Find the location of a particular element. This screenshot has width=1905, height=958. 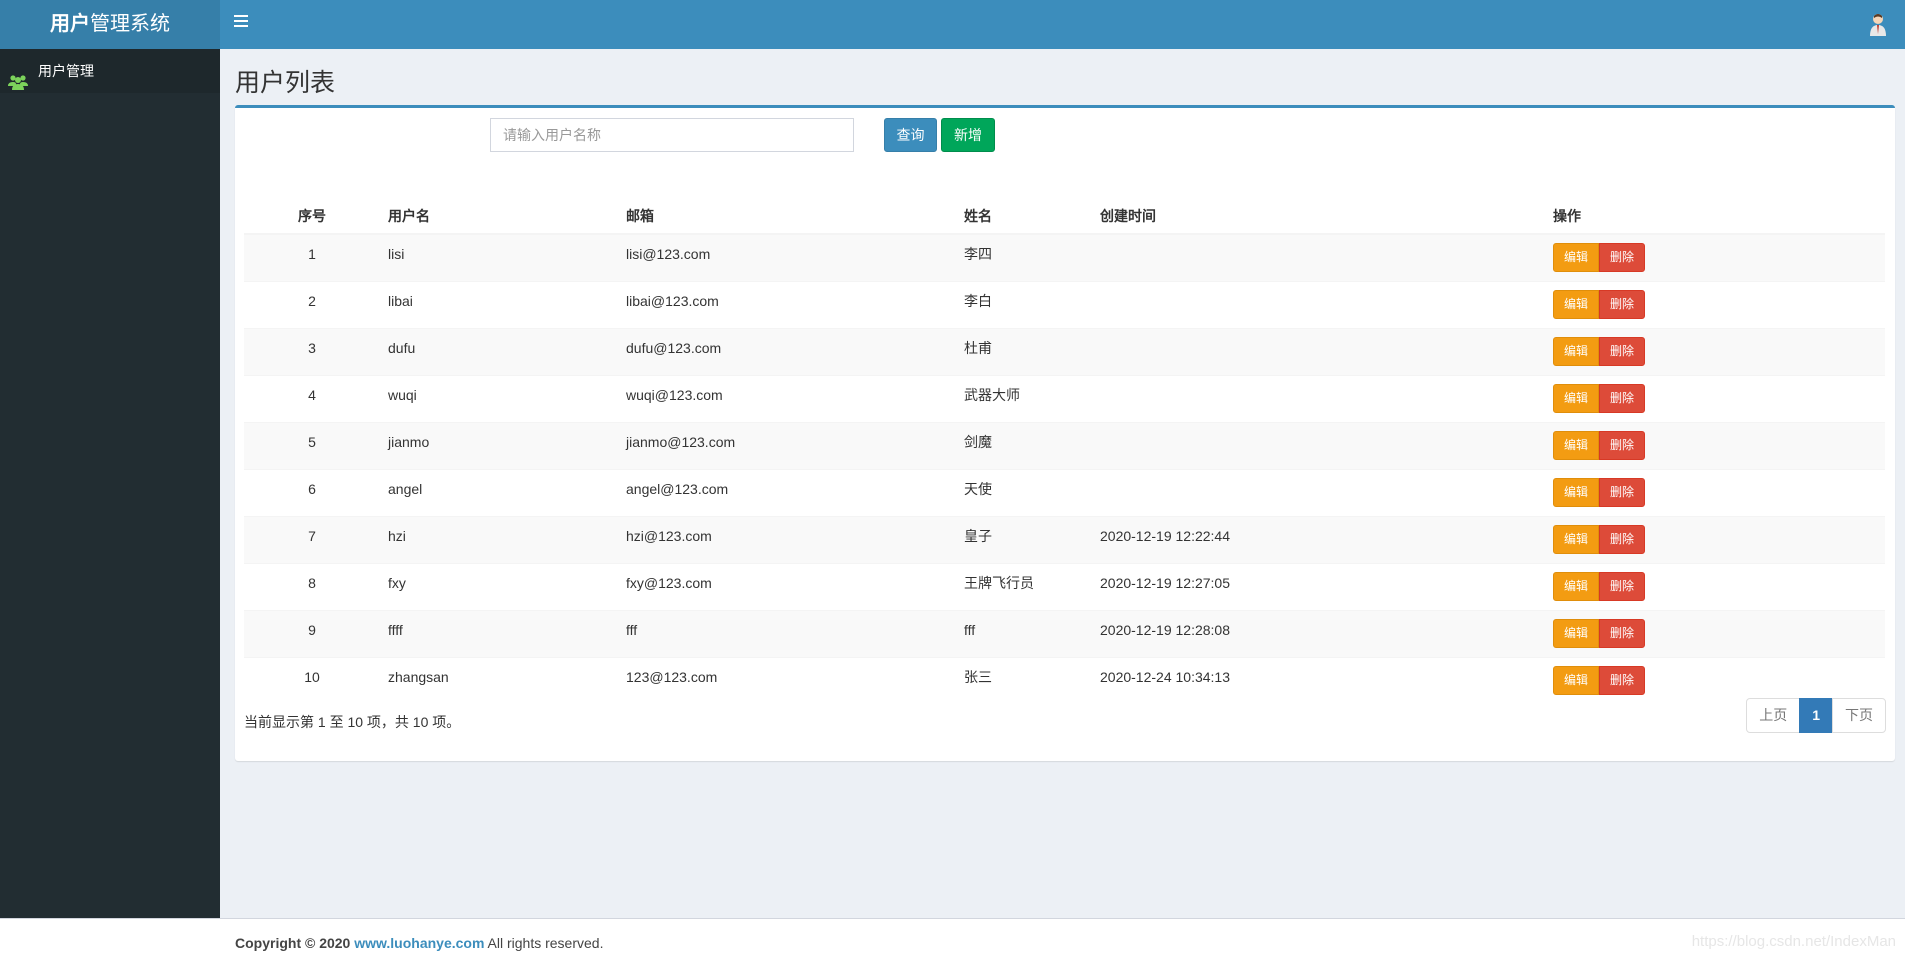

query-button: 查询 is located at coordinates (910, 135).